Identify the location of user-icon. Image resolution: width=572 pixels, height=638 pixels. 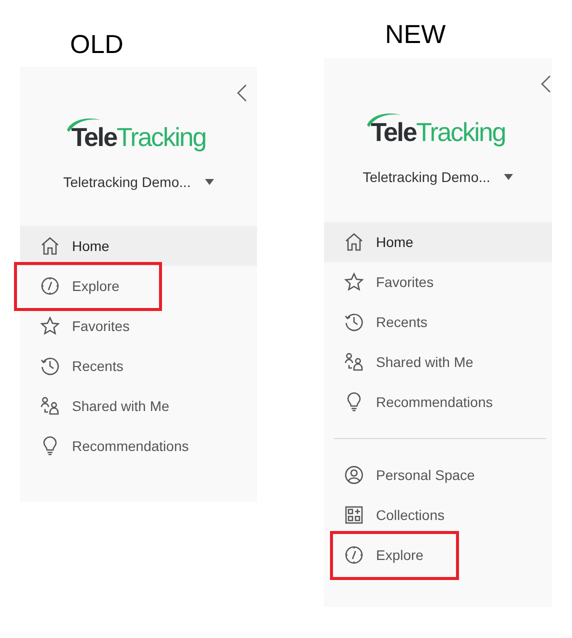
(354, 475).